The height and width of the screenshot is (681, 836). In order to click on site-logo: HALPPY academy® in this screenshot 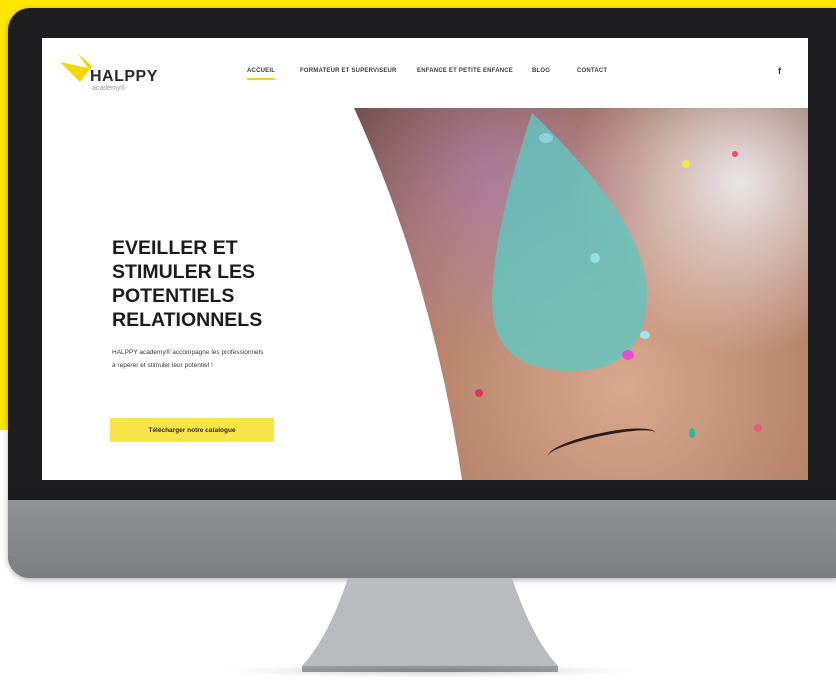, I will do `click(128, 74)`.